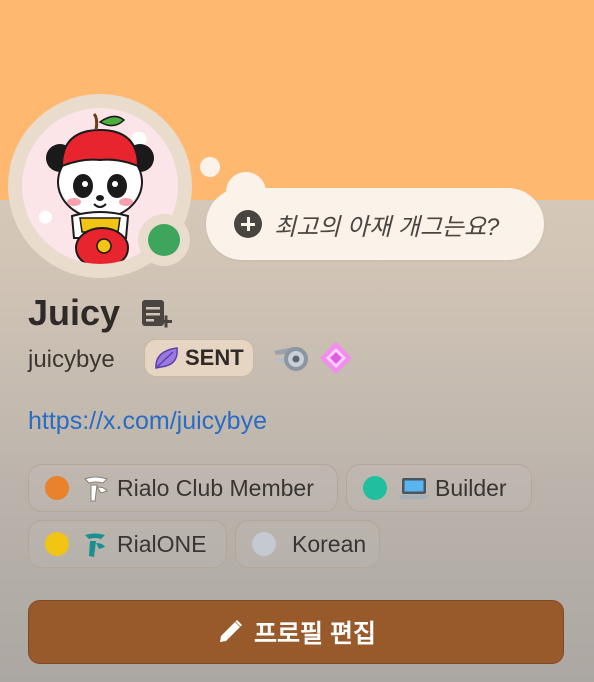  What do you see at coordinates (248, 224) in the screenshot?
I see `plus-circle-icon` at bounding box center [248, 224].